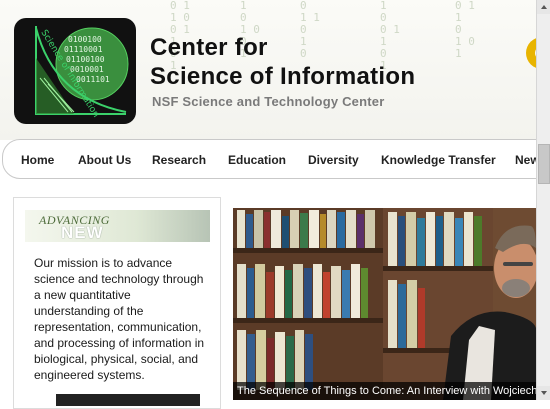  I want to click on scroll-down-button, so click(543, 393).